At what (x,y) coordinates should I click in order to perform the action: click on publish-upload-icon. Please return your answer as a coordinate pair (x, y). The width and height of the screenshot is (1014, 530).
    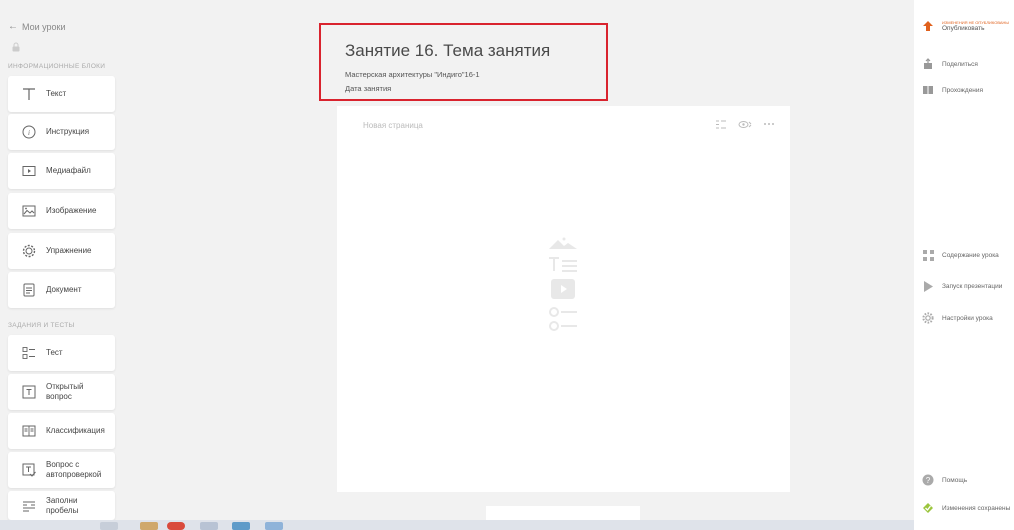
    Looking at the image, I should click on (928, 26).